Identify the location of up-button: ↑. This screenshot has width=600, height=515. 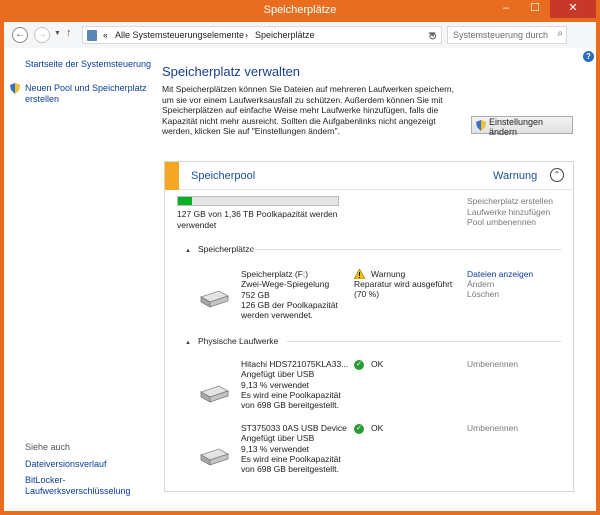
(69, 33).